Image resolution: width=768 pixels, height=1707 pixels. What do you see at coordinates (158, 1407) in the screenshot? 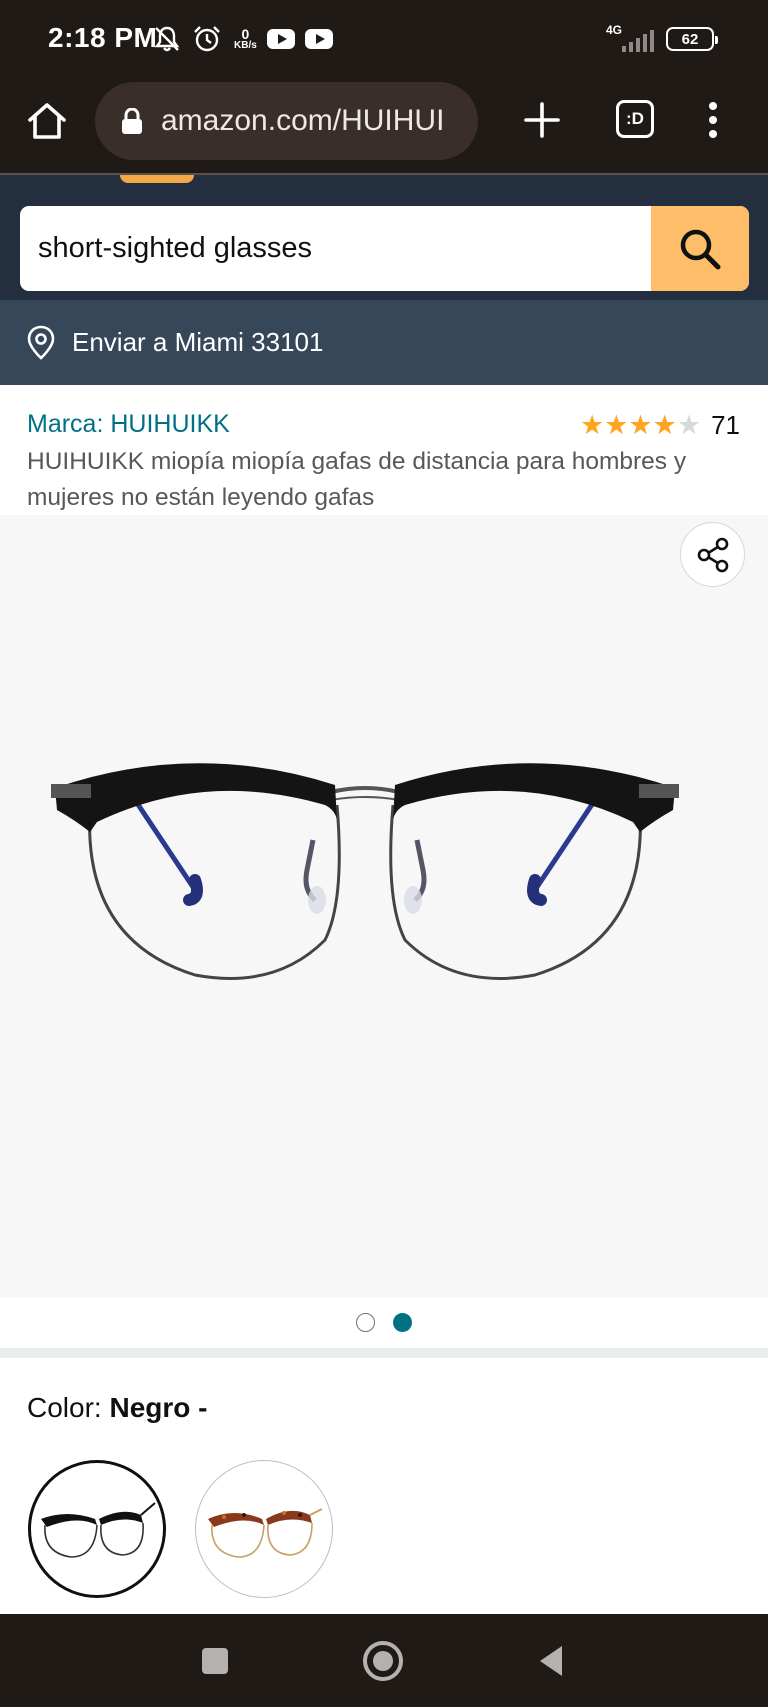
I see `selected-color-value: Negro -` at bounding box center [158, 1407].